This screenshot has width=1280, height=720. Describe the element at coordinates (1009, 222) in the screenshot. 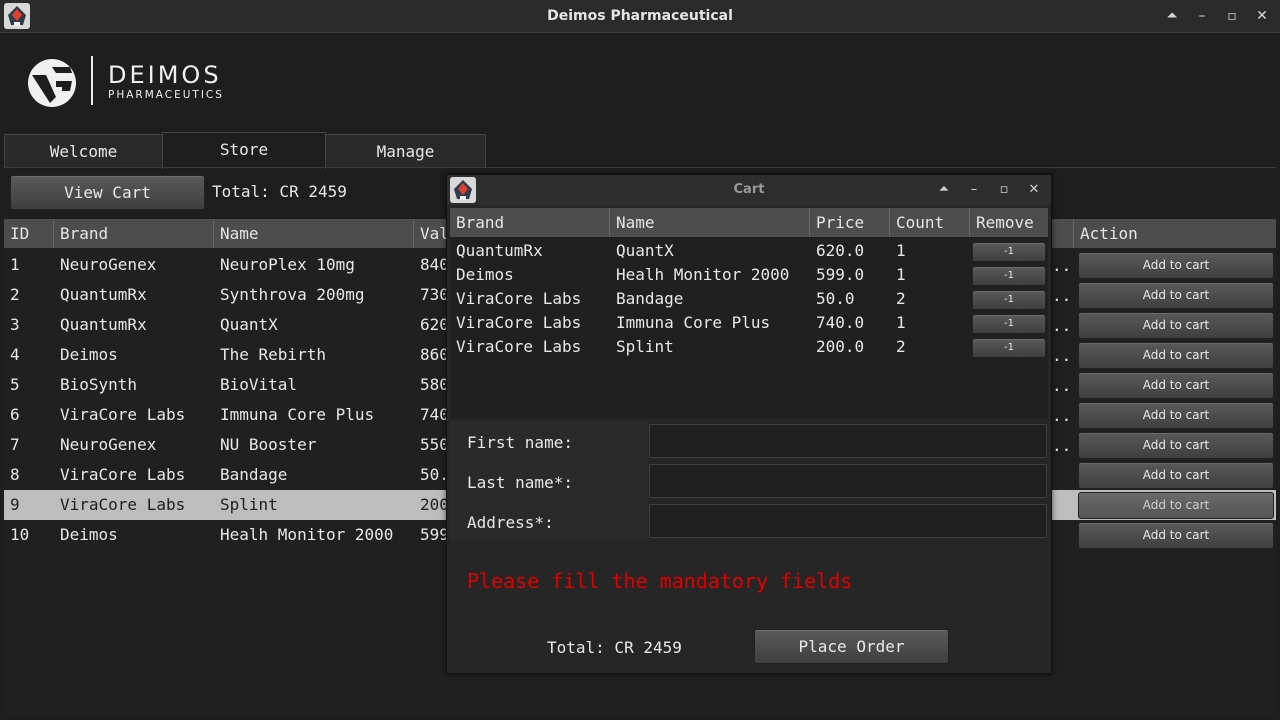

I see `cart-column-remove: Remove` at that location.